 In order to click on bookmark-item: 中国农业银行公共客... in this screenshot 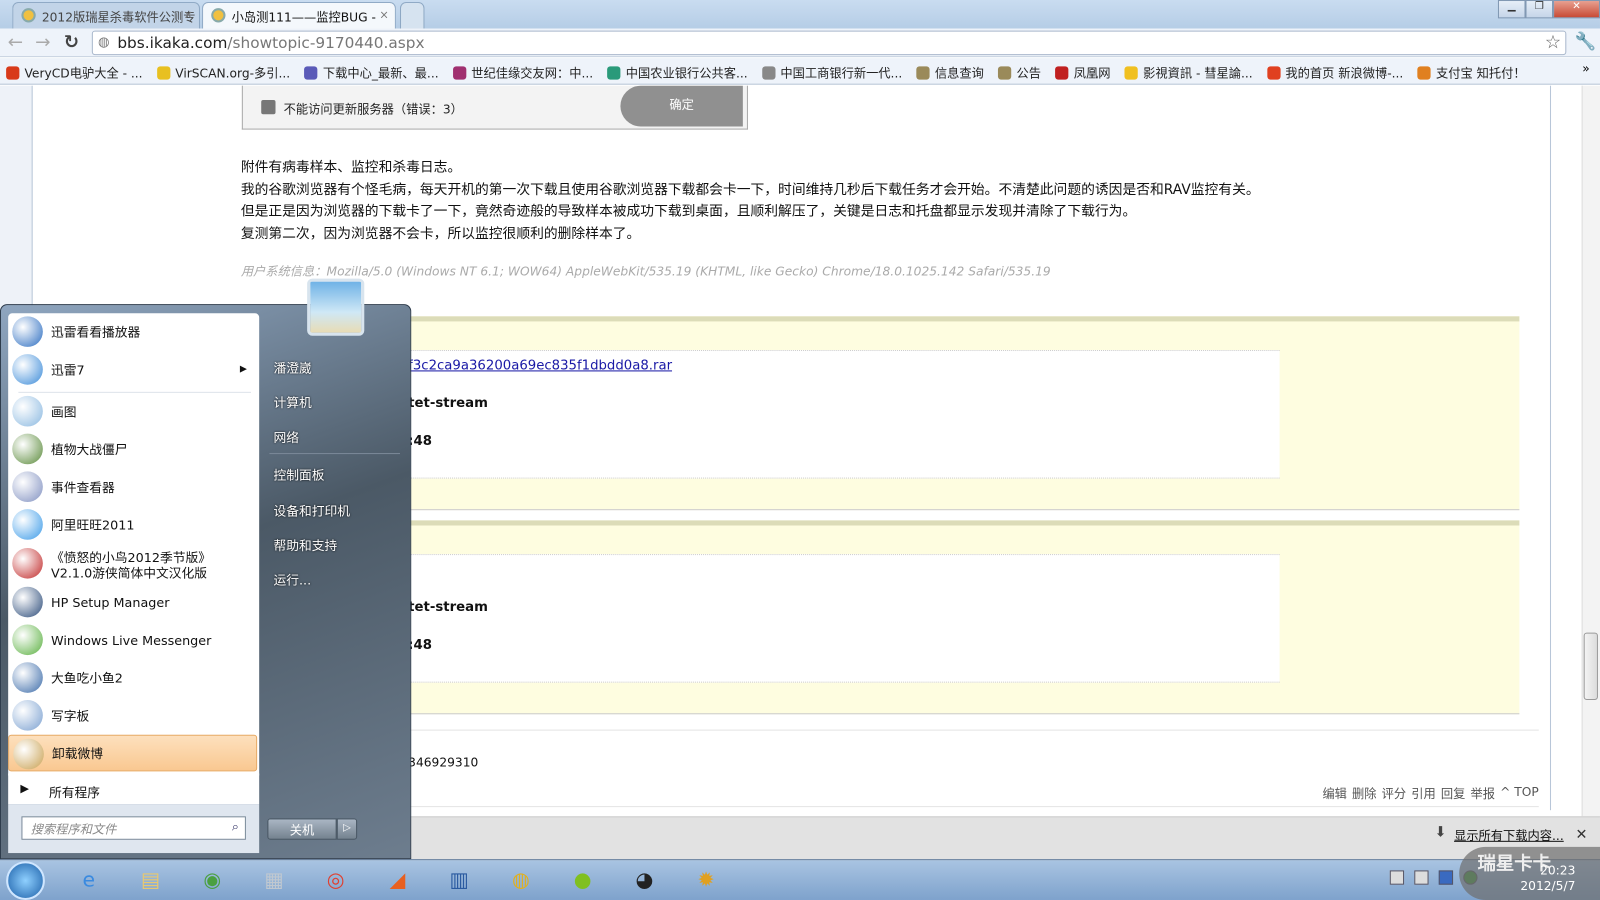, I will do `click(677, 72)`.